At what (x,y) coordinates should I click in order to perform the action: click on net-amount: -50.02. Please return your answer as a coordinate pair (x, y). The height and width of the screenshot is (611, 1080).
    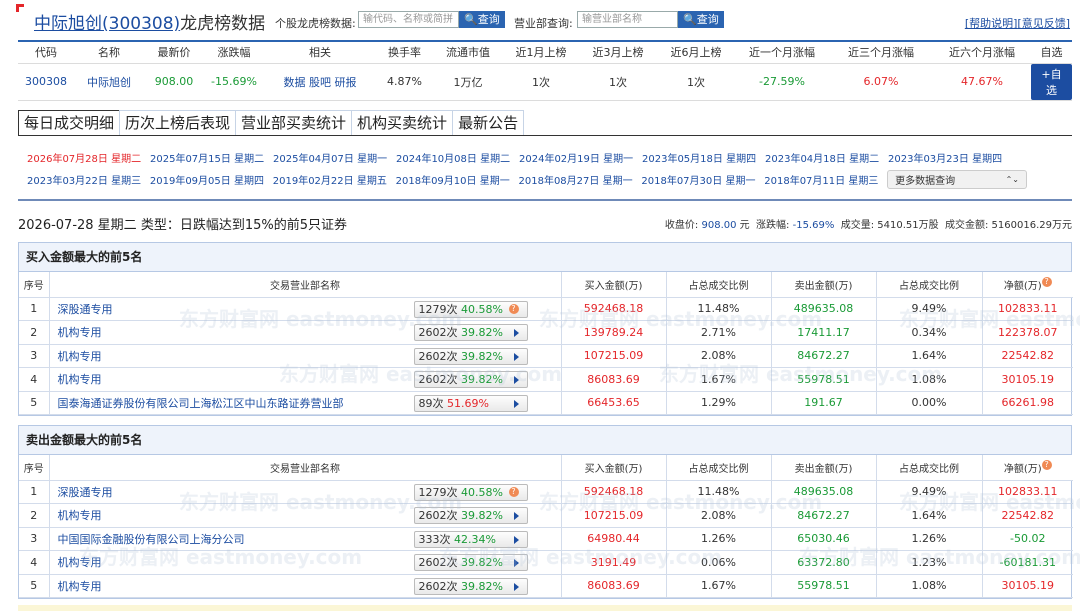
    Looking at the image, I should click on (1027, 538).